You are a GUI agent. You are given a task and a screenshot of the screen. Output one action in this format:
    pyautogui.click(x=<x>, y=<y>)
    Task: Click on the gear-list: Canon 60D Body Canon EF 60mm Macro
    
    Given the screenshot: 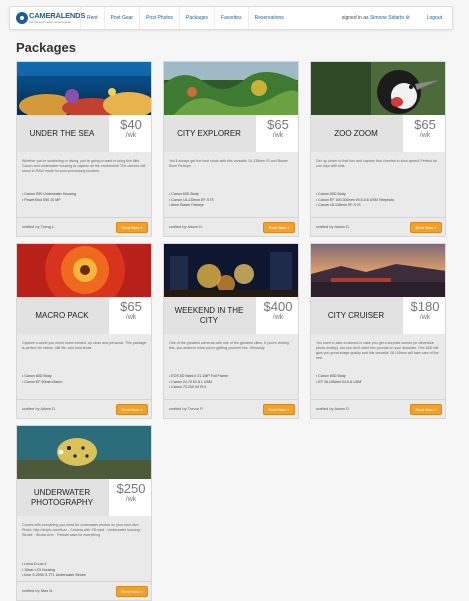 What is the action you would take?
    pyautogui.click(x=85, y=379)
    